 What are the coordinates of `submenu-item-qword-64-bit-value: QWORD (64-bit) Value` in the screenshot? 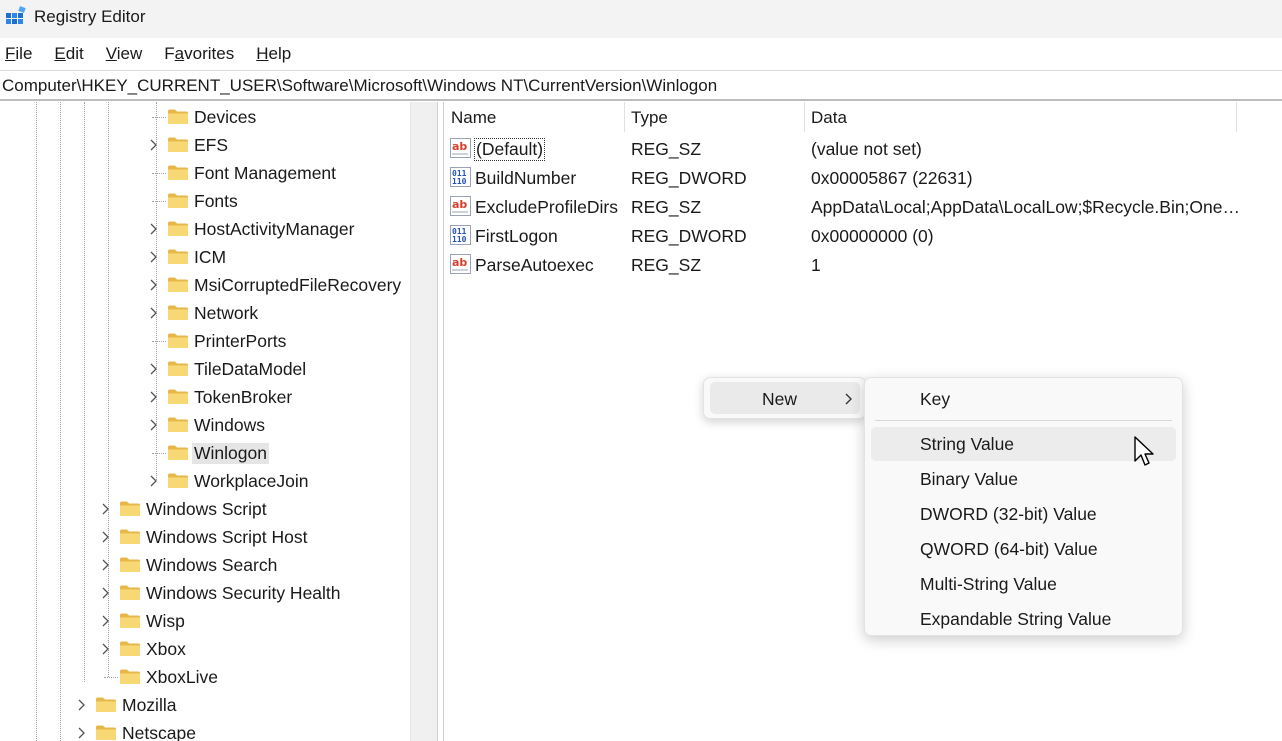 It's located at (1023, 549).